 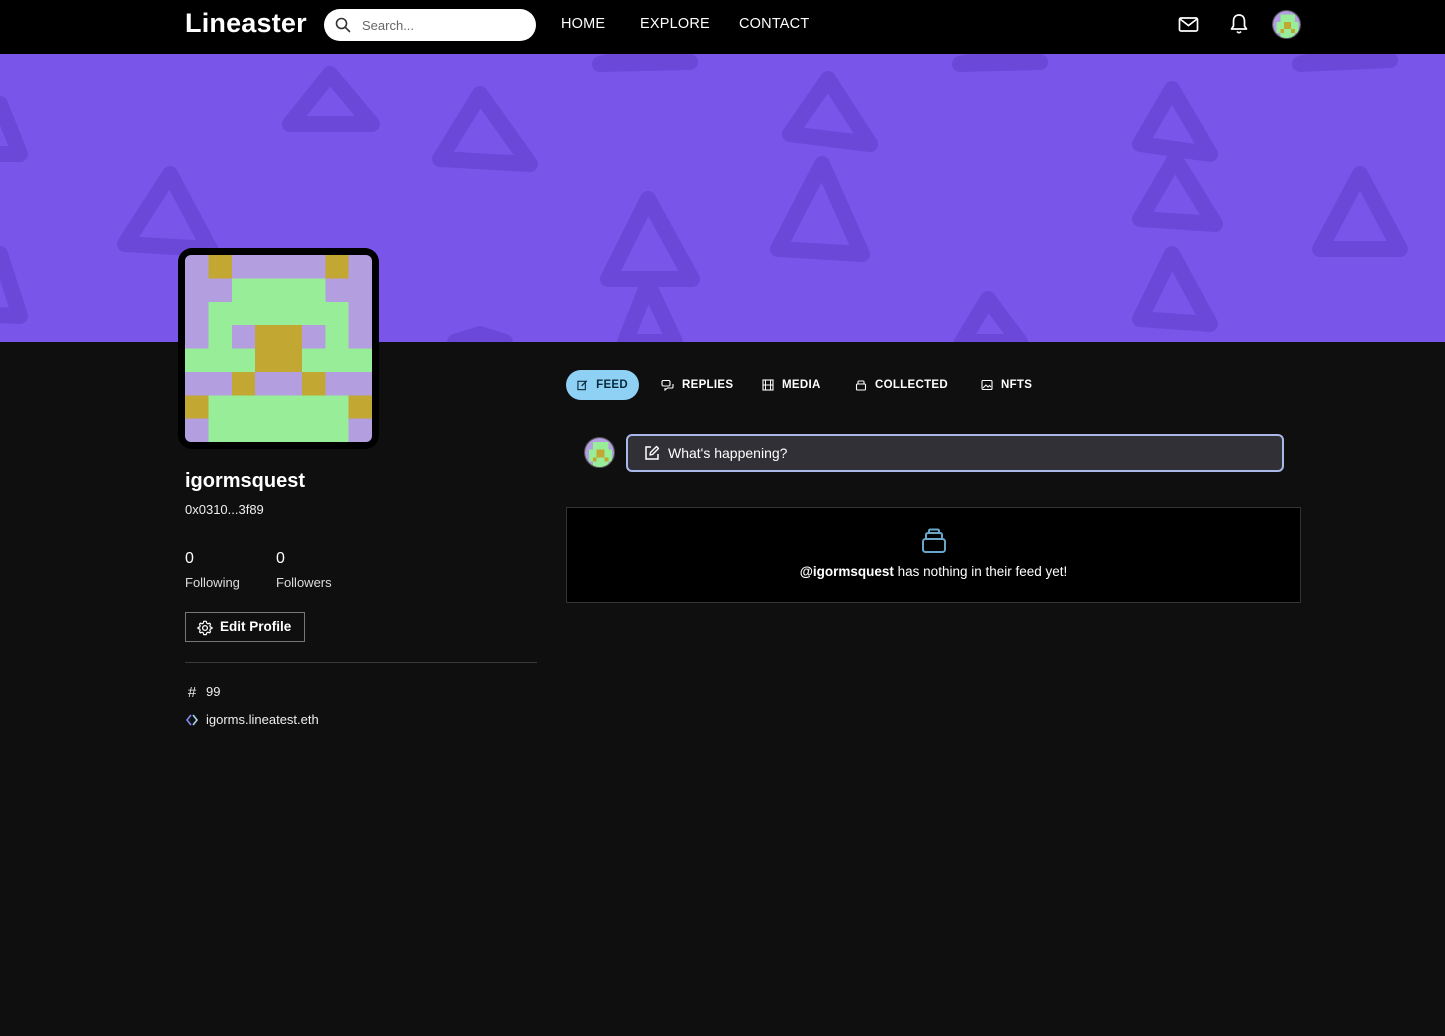 I want to click on profile-id-number: 99, so click(x=213, y=691).